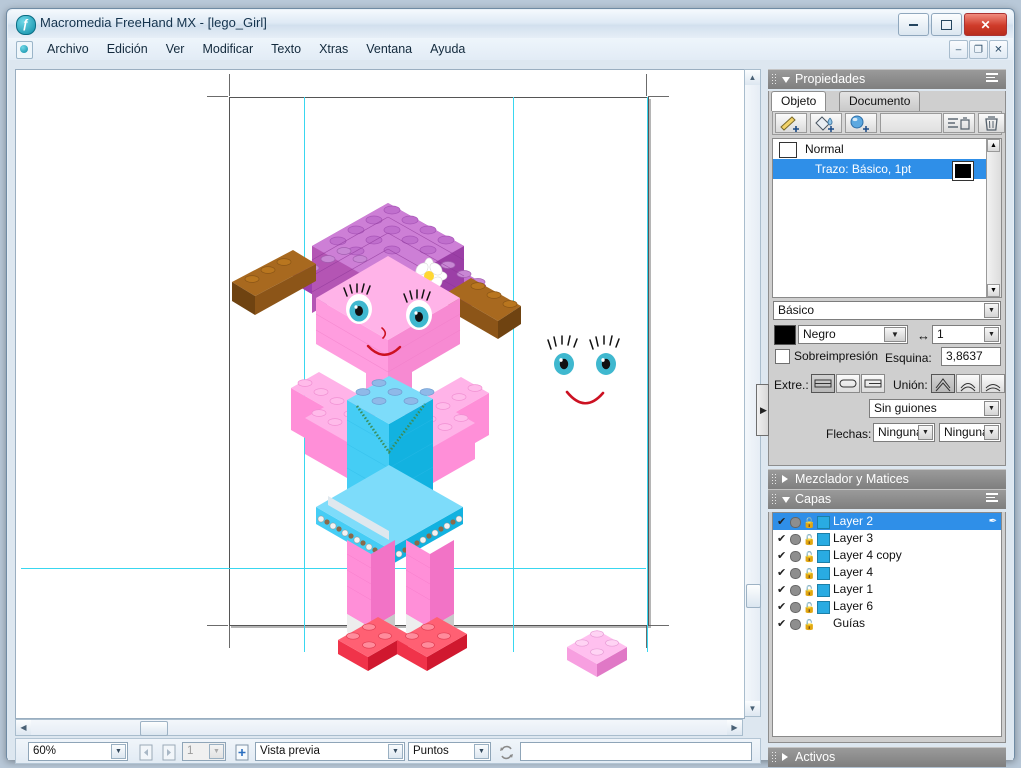 This screenshot has width=1021, height=768. What do you see at coordinates (23, 727) in the screenshot?
I see `scroll-left-arrow: ◀` at bounding box center [23, 727].